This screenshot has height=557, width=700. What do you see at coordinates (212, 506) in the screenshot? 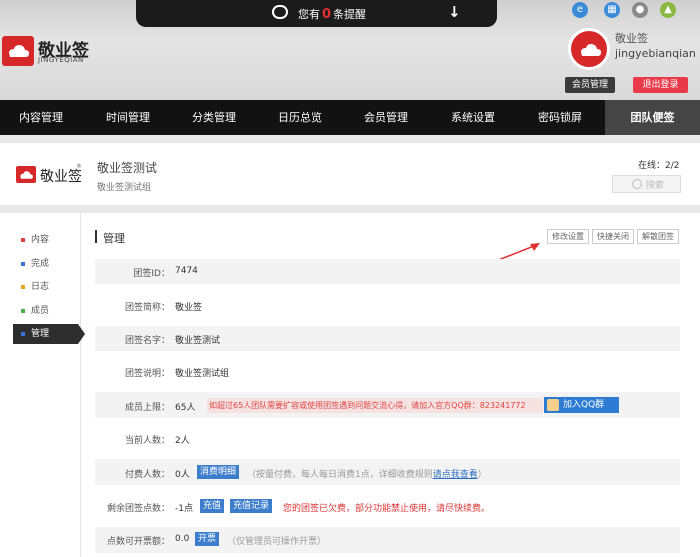
I see `recharge-button: 充值` at bounding box center [212, 506].